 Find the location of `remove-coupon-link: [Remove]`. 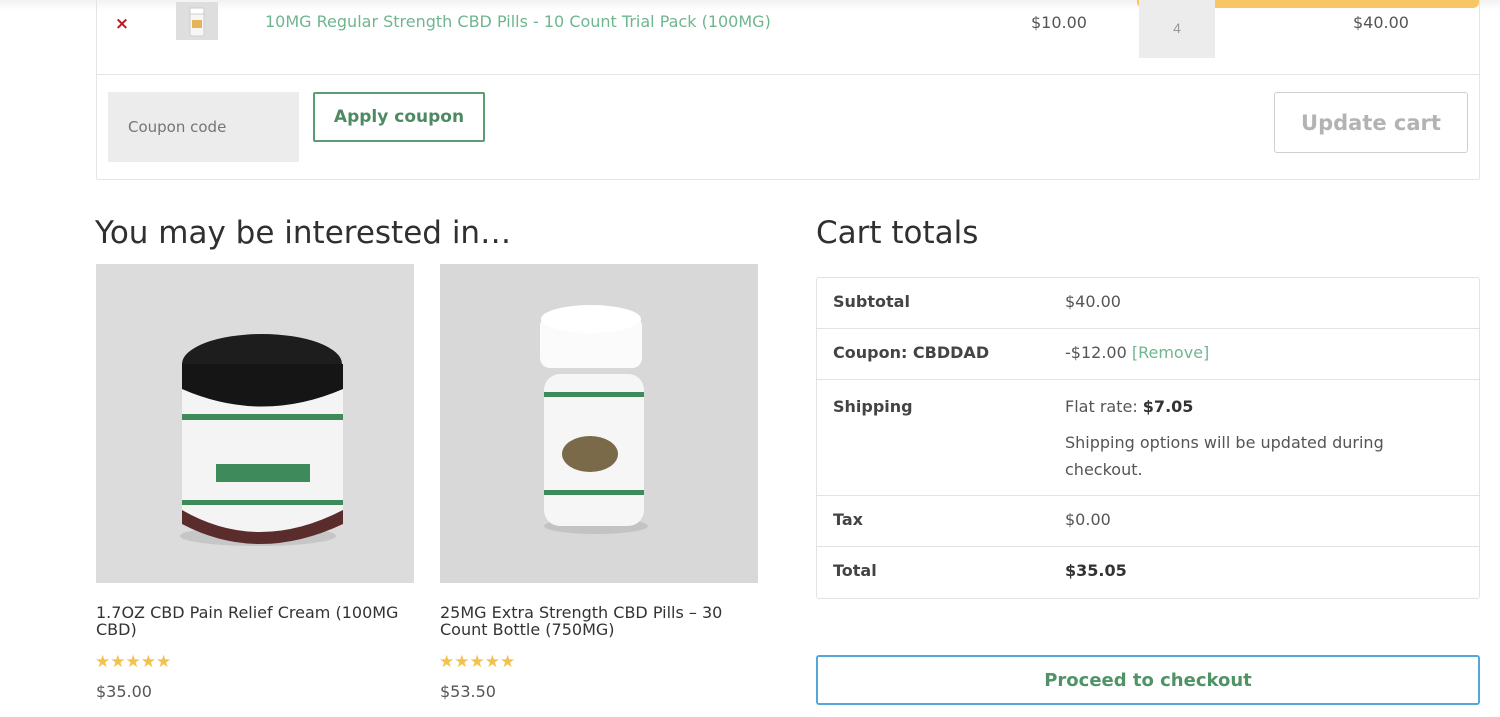

remove-coupon-link: [Remove] is located at coordinates (1170, 352).